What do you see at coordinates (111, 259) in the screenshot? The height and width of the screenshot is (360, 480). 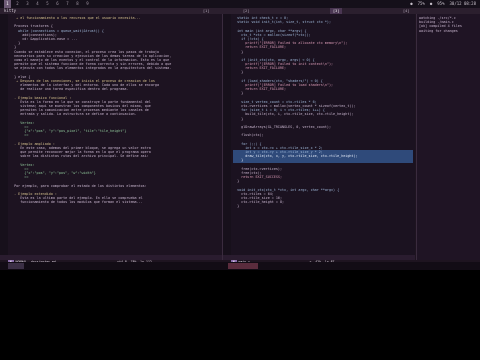 I see `left-statusline: N NORMAL docs/notes.md utf-8 78% ln 112` at bounding box center [111, 259].